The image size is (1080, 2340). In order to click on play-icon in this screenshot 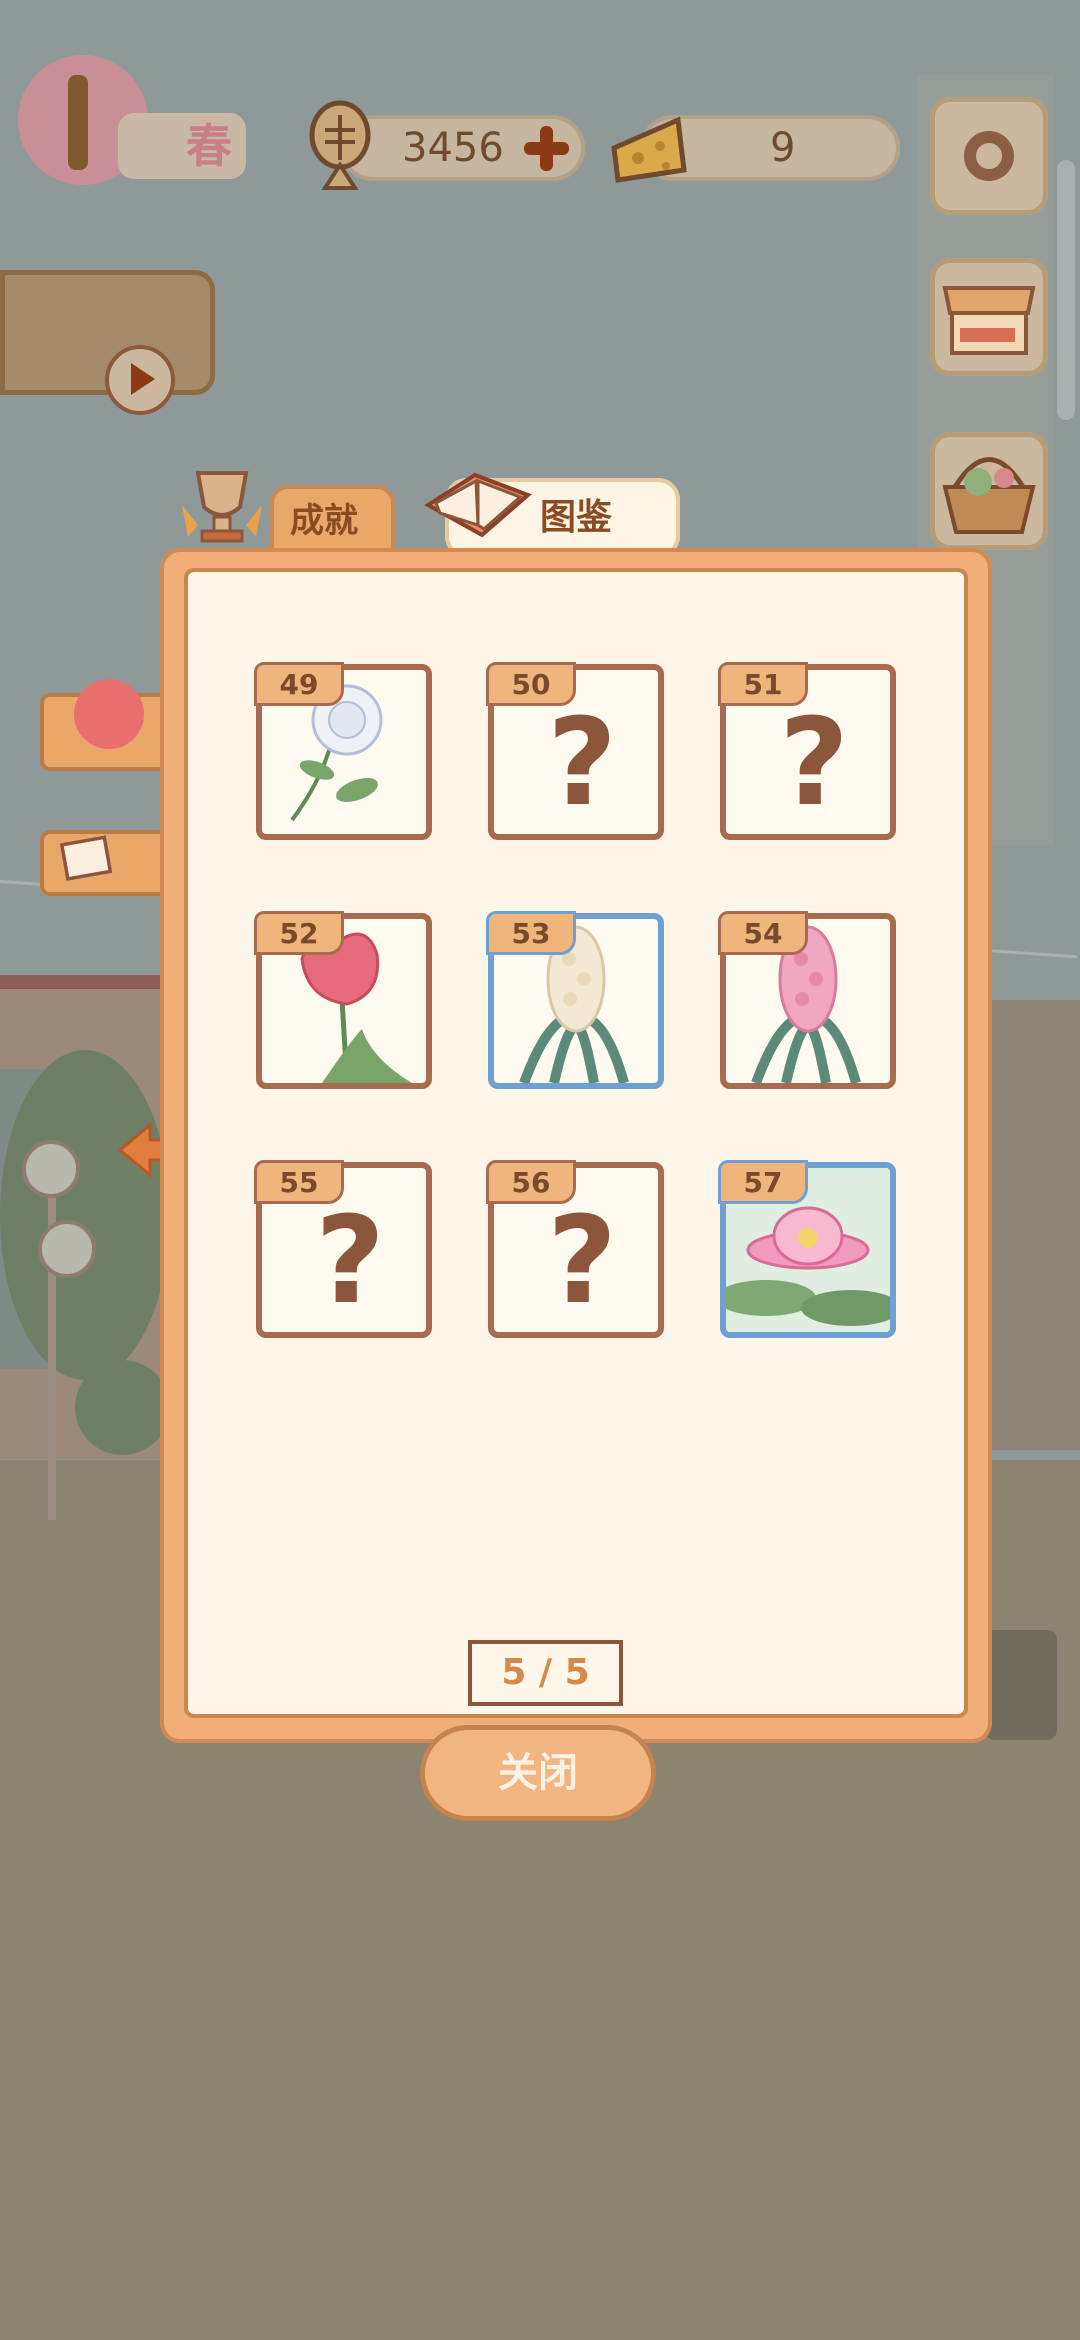, I will do `click(140, 380)`.